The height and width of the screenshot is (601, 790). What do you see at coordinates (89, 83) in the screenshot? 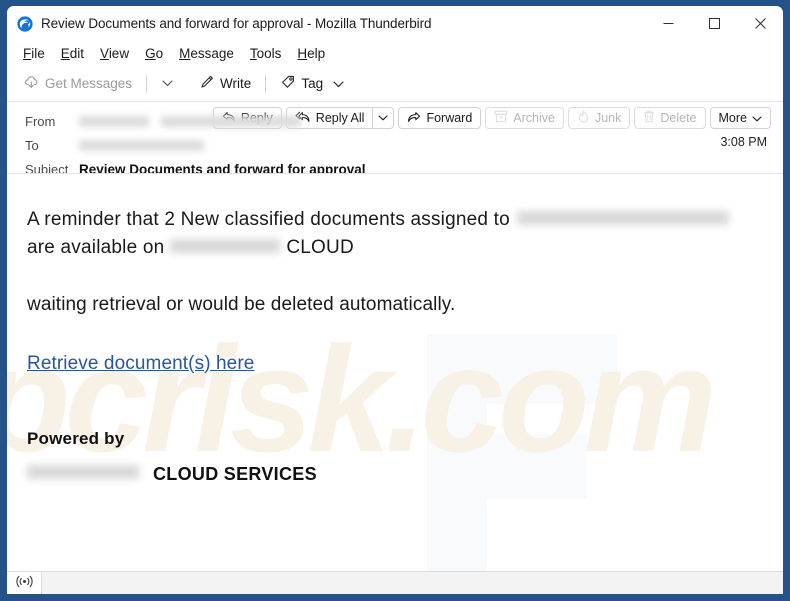
I see `get-messages-label: Get Messages` at bounding box center [89, 83].